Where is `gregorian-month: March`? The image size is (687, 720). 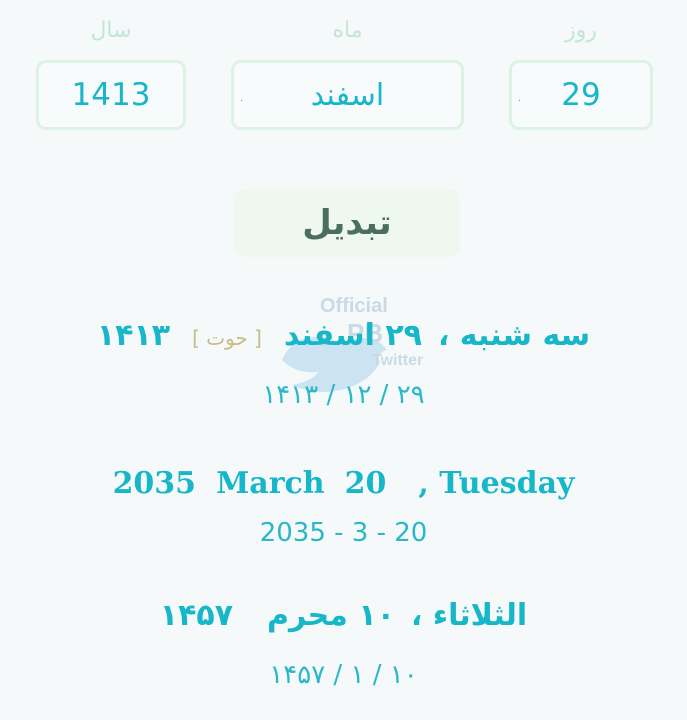 gregorian-month: March is located at coordinates (270, 483).